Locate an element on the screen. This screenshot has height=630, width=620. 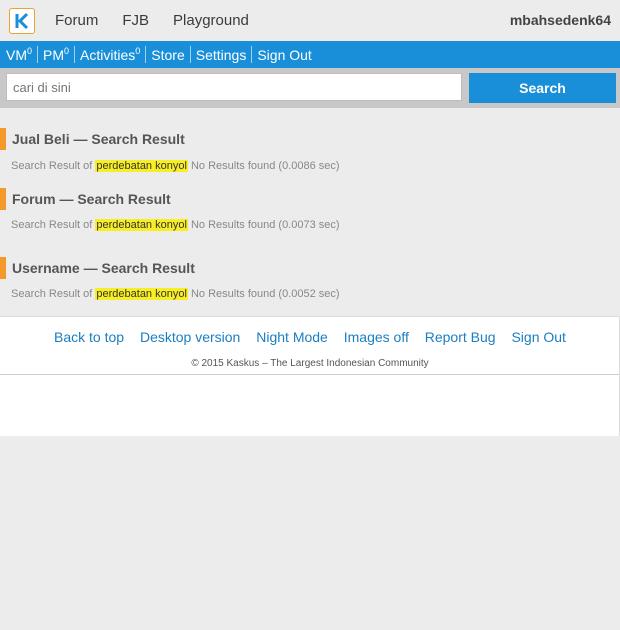
kaskus-logo-icon is located at coordinates (22, 20).